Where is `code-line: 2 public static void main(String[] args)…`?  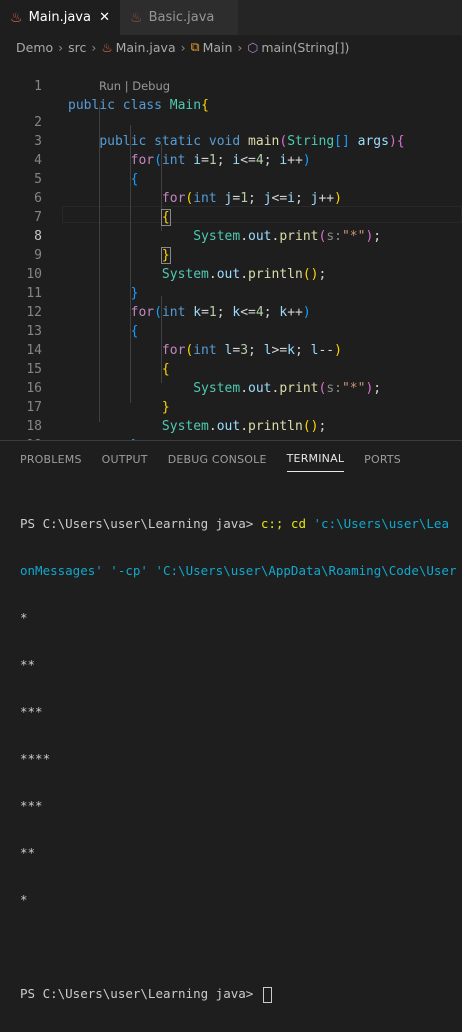
code-line: 2 public static void main(String[] args)… is located at coordinates (231, 121).